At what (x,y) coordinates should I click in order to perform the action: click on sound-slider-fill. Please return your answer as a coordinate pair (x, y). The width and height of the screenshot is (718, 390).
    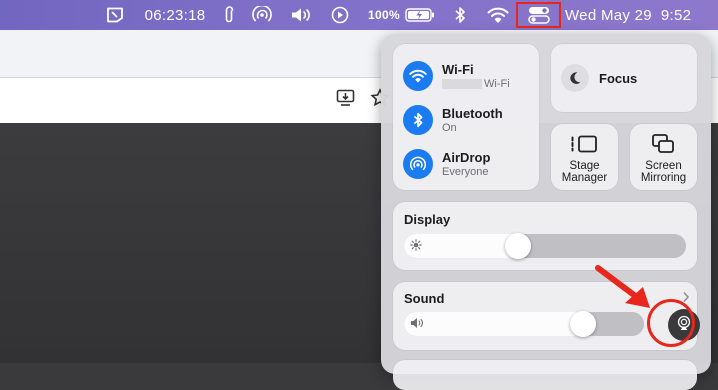
    Looking at the image, I should click on (500, 324).